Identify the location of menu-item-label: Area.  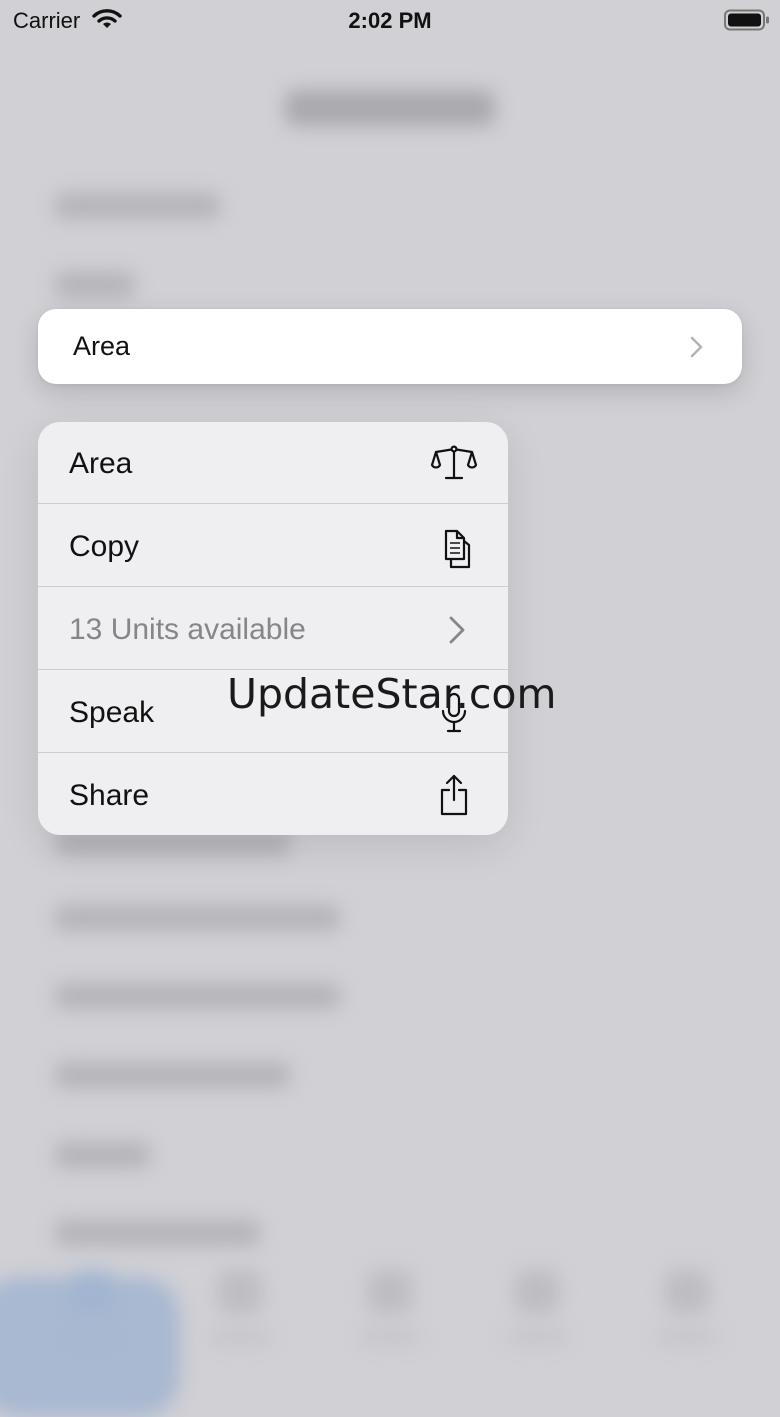
(101, 463).